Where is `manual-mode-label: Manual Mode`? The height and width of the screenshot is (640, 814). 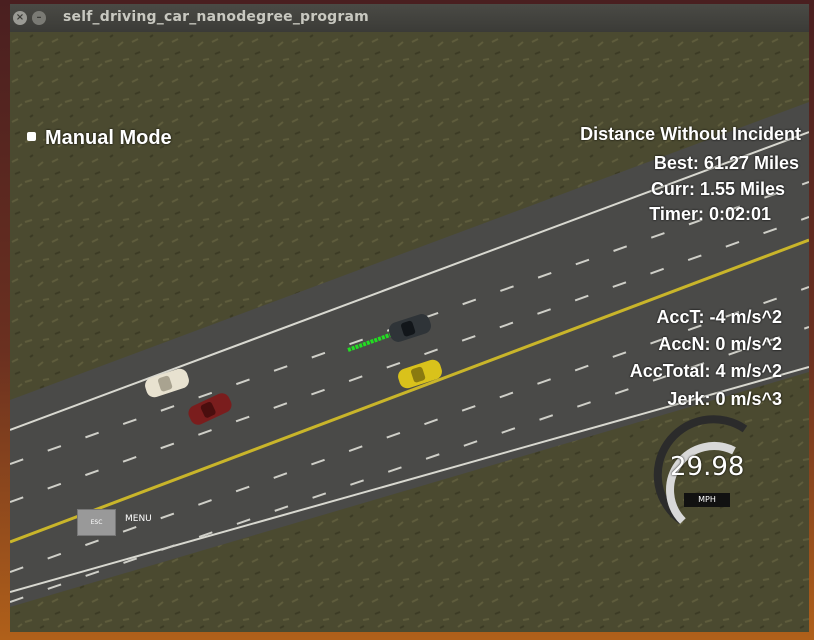
manual-mode-label: Manual Mode is located at coordinates (108, 138).